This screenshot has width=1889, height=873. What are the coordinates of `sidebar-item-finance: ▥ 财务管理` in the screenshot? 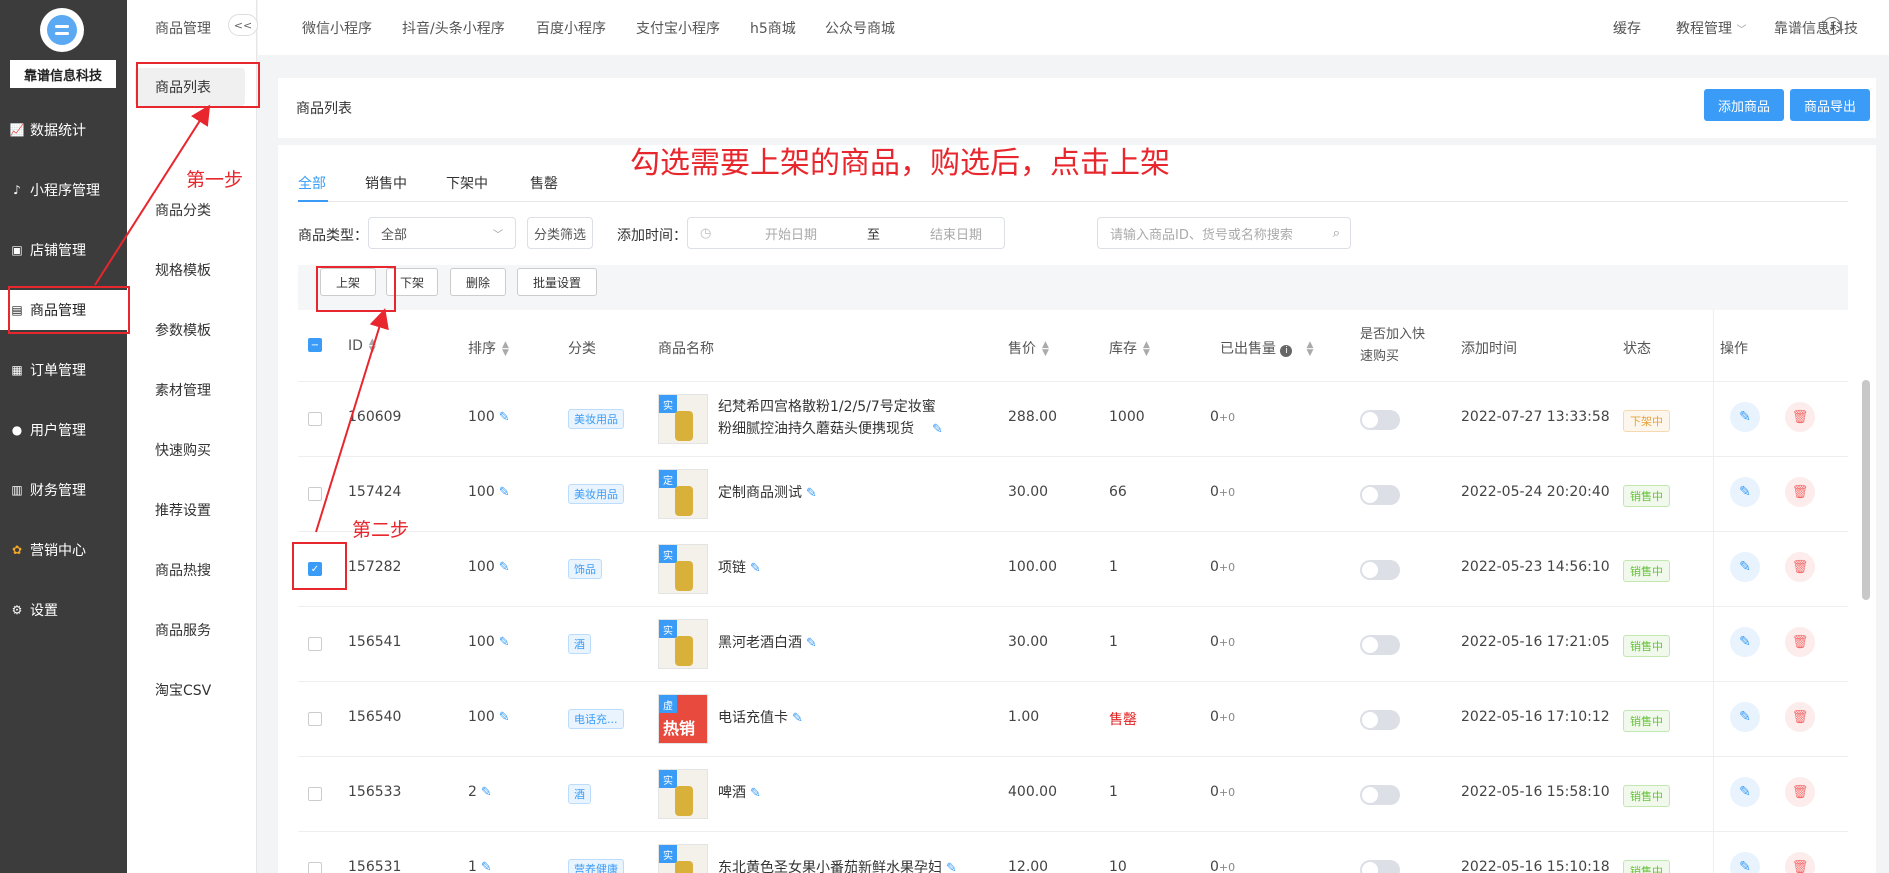 It's located at (63, 490).